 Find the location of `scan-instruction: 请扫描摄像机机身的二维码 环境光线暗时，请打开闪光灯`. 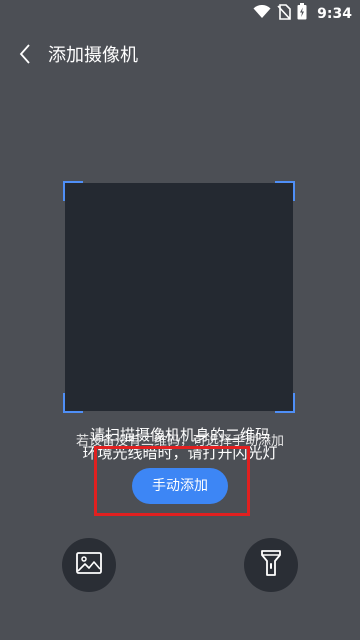

scan-instruction: 请扫描摄像机机身的二维码 环境光线暗时，请打开闪光灯 is located at coordinates (180, 444).